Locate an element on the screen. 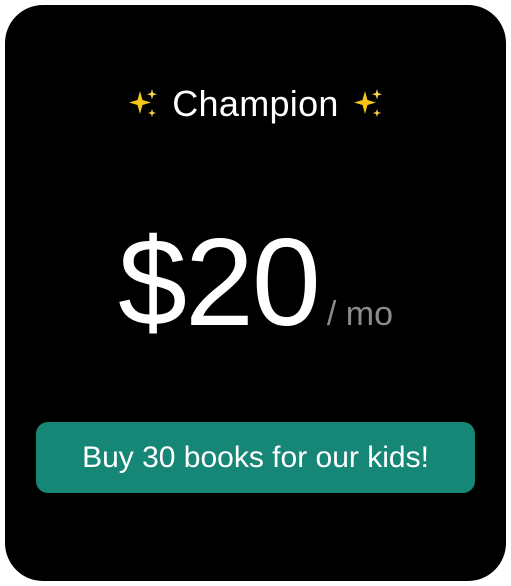 Image resolution: width=511 pixels, height=586 pixels. plan-title-row: Champion is located at coordinates (255, 104).